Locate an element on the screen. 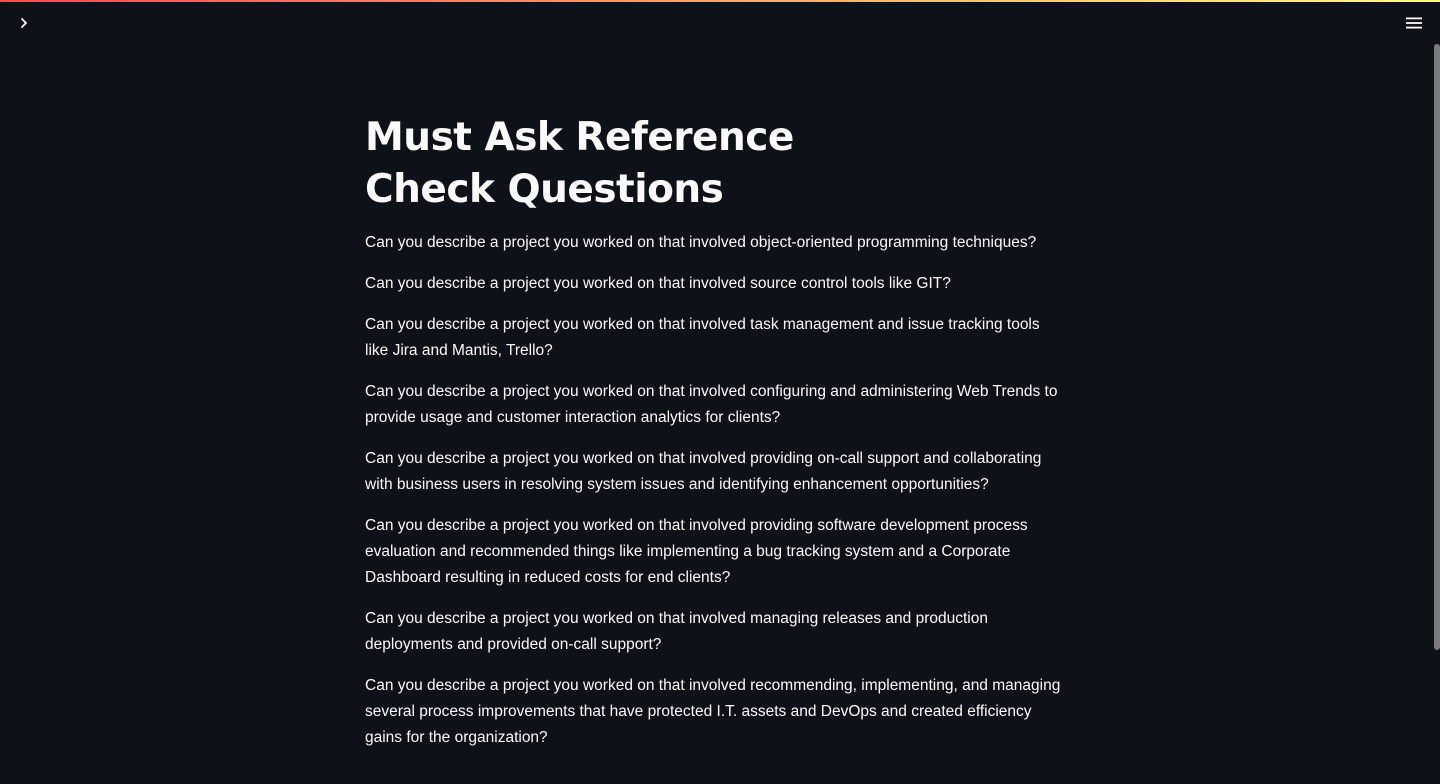 The height and width of the screenshot is (784, 1440). vertical-scrollbar is located at coordinates (1437, 347).